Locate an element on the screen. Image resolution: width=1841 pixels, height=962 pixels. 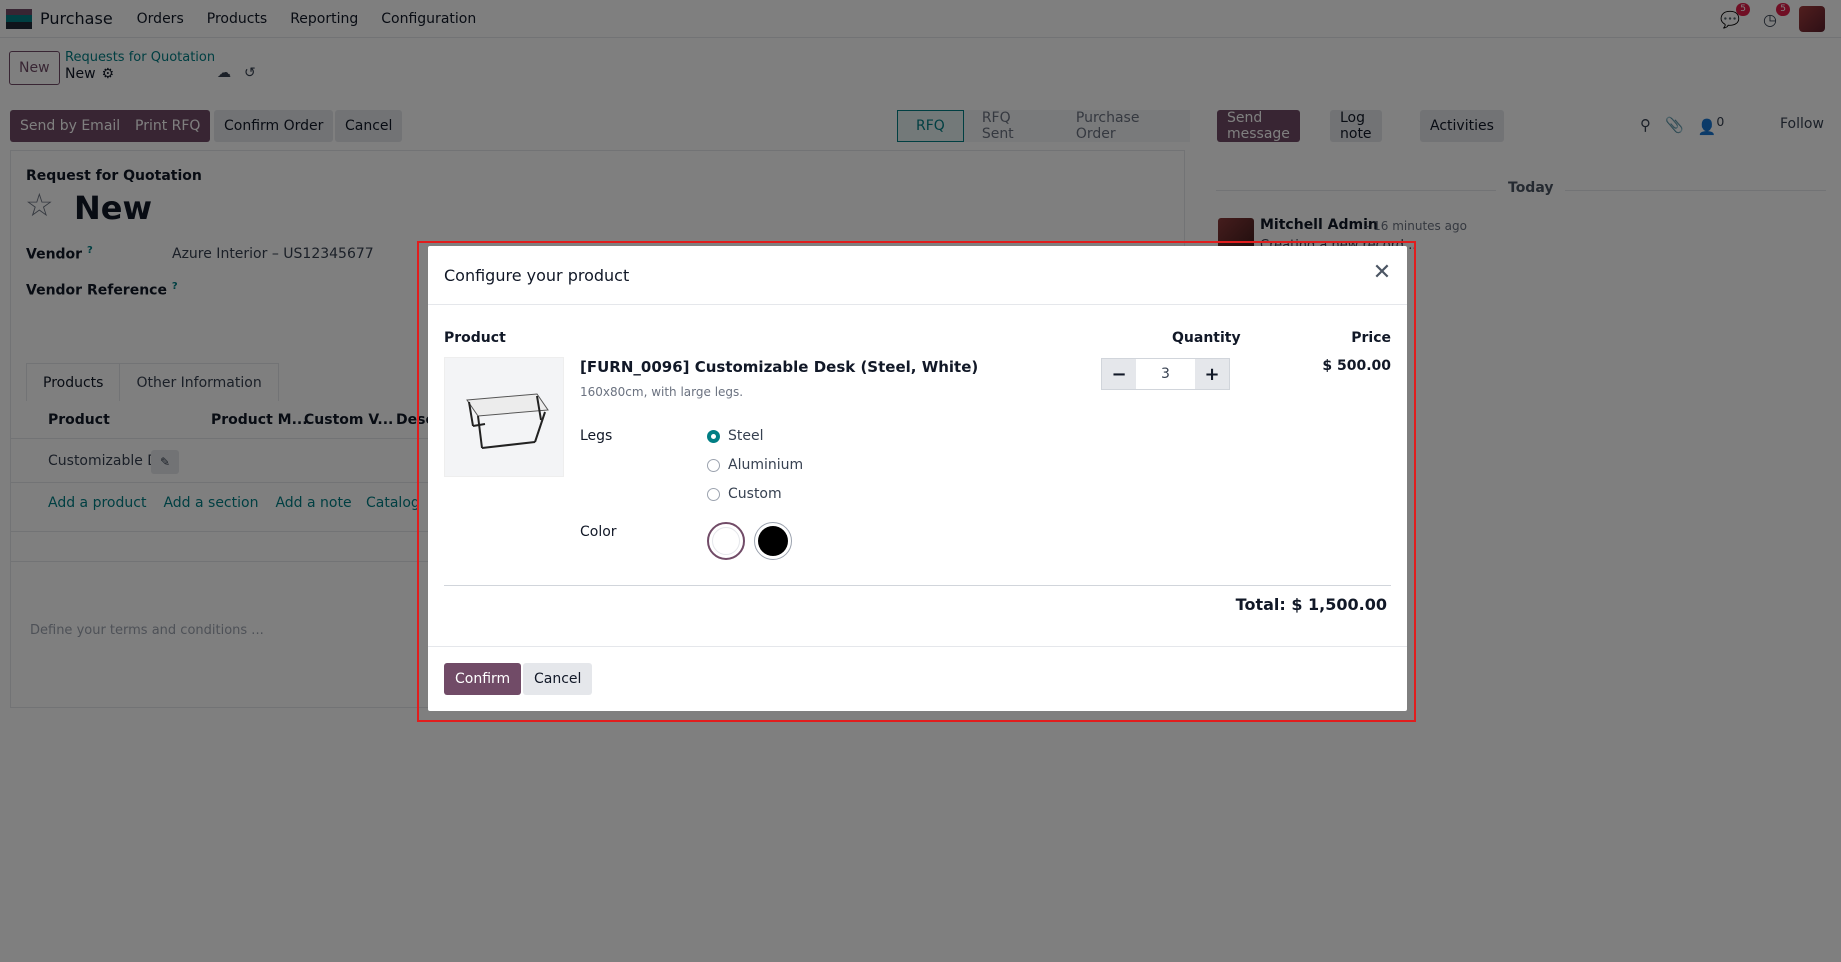
dialog-footer: Confirm Cancel is located at coordinates (917, 678).